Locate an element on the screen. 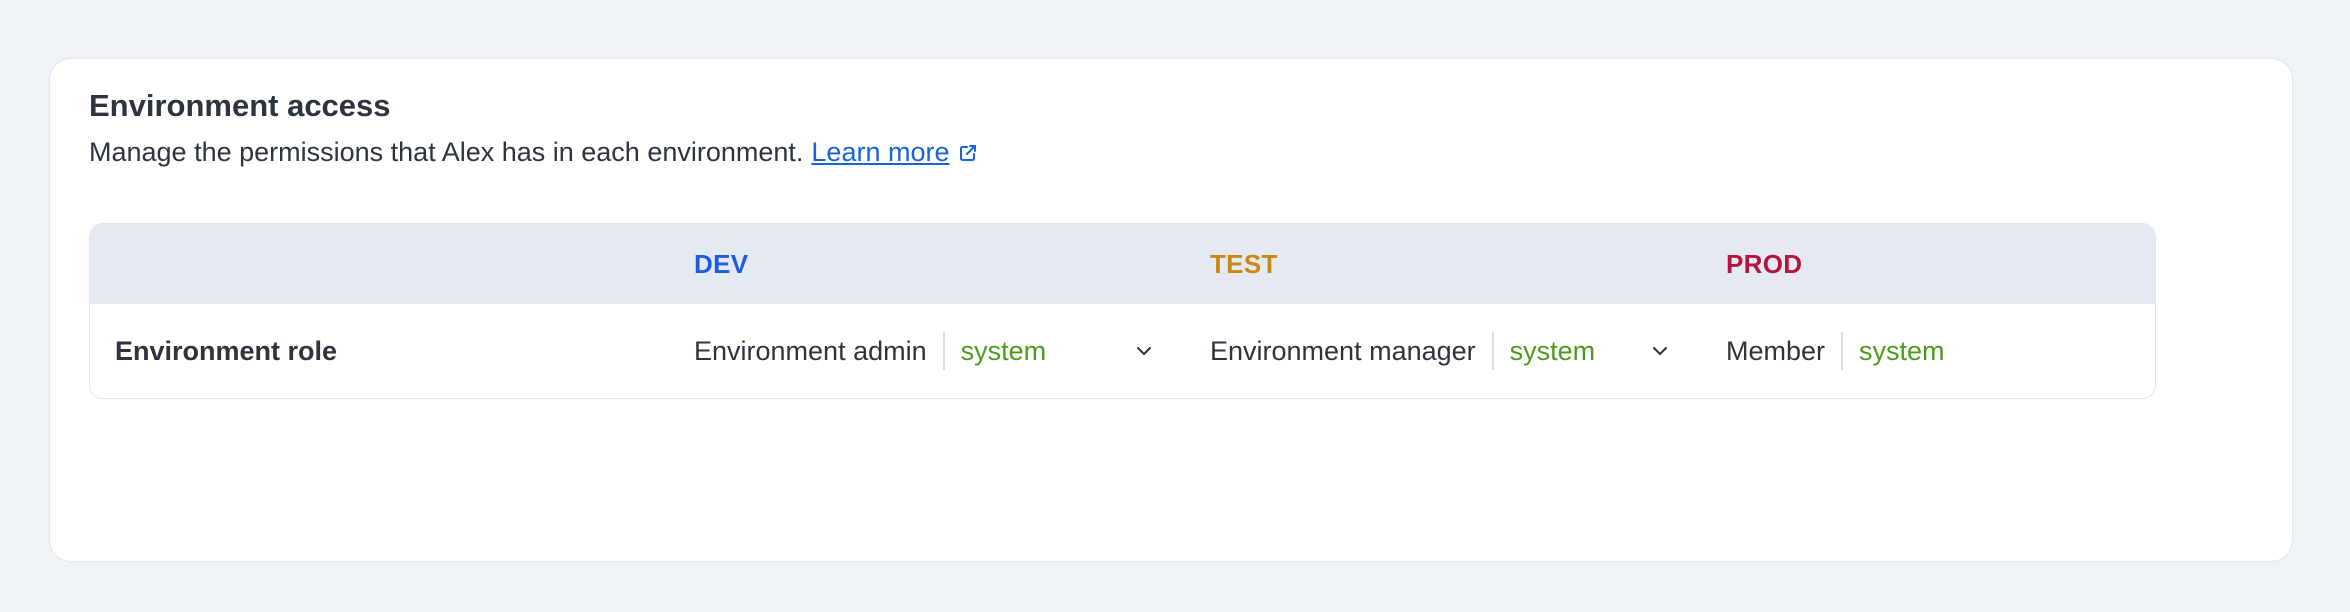  test-role-select: Environment manager system is located at coordinates (1440, 351).